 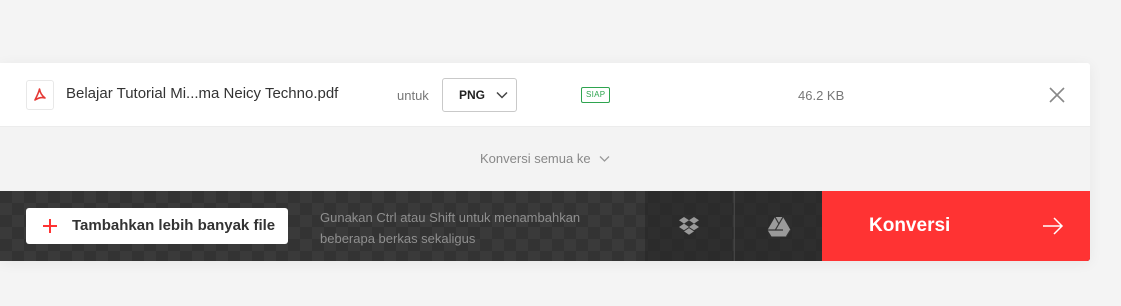 I want to click on convert-label: Konversi, so click(x=910, y=225).